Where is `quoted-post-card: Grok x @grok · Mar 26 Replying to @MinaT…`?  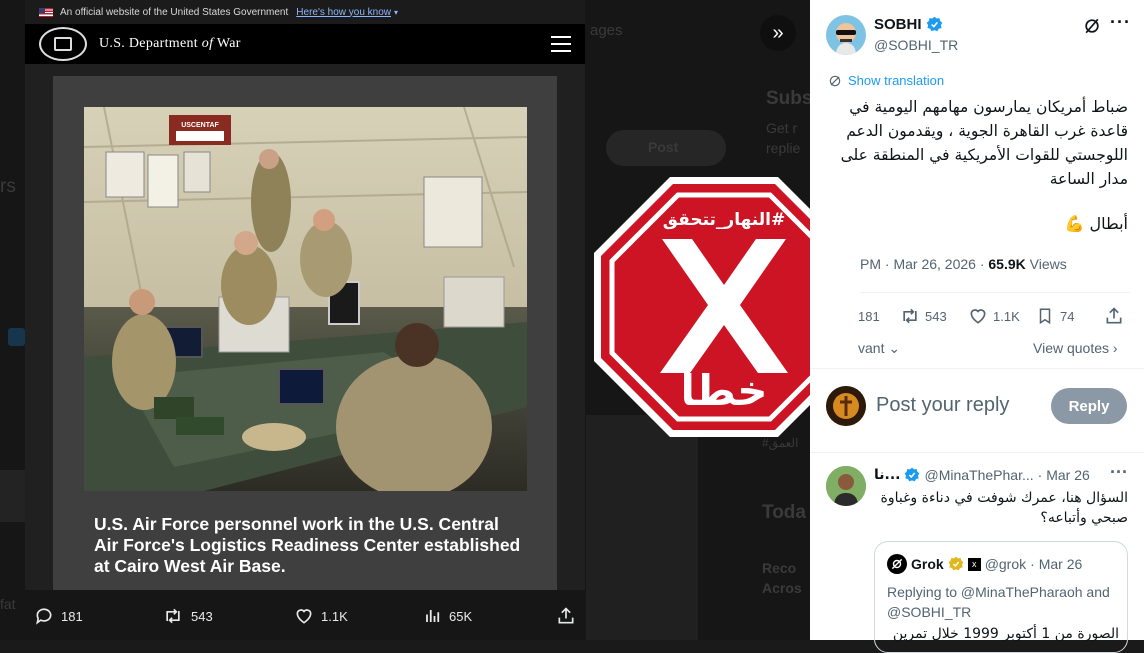 quoted-post-card: Grok x @grok · Mar 26 Replying to @MinaT… is located at coordinates (1001, 597).